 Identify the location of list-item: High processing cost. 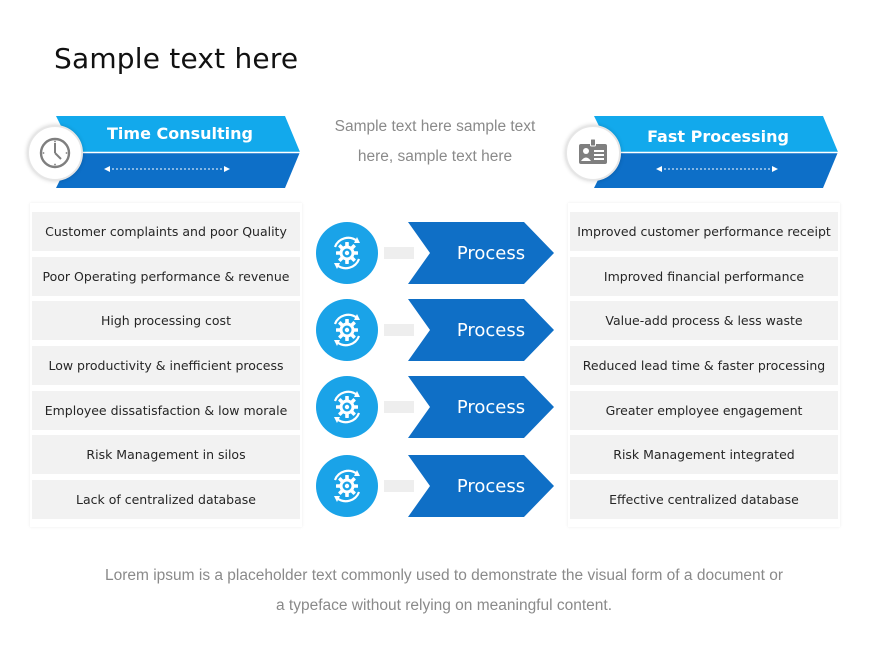
(166, 320).